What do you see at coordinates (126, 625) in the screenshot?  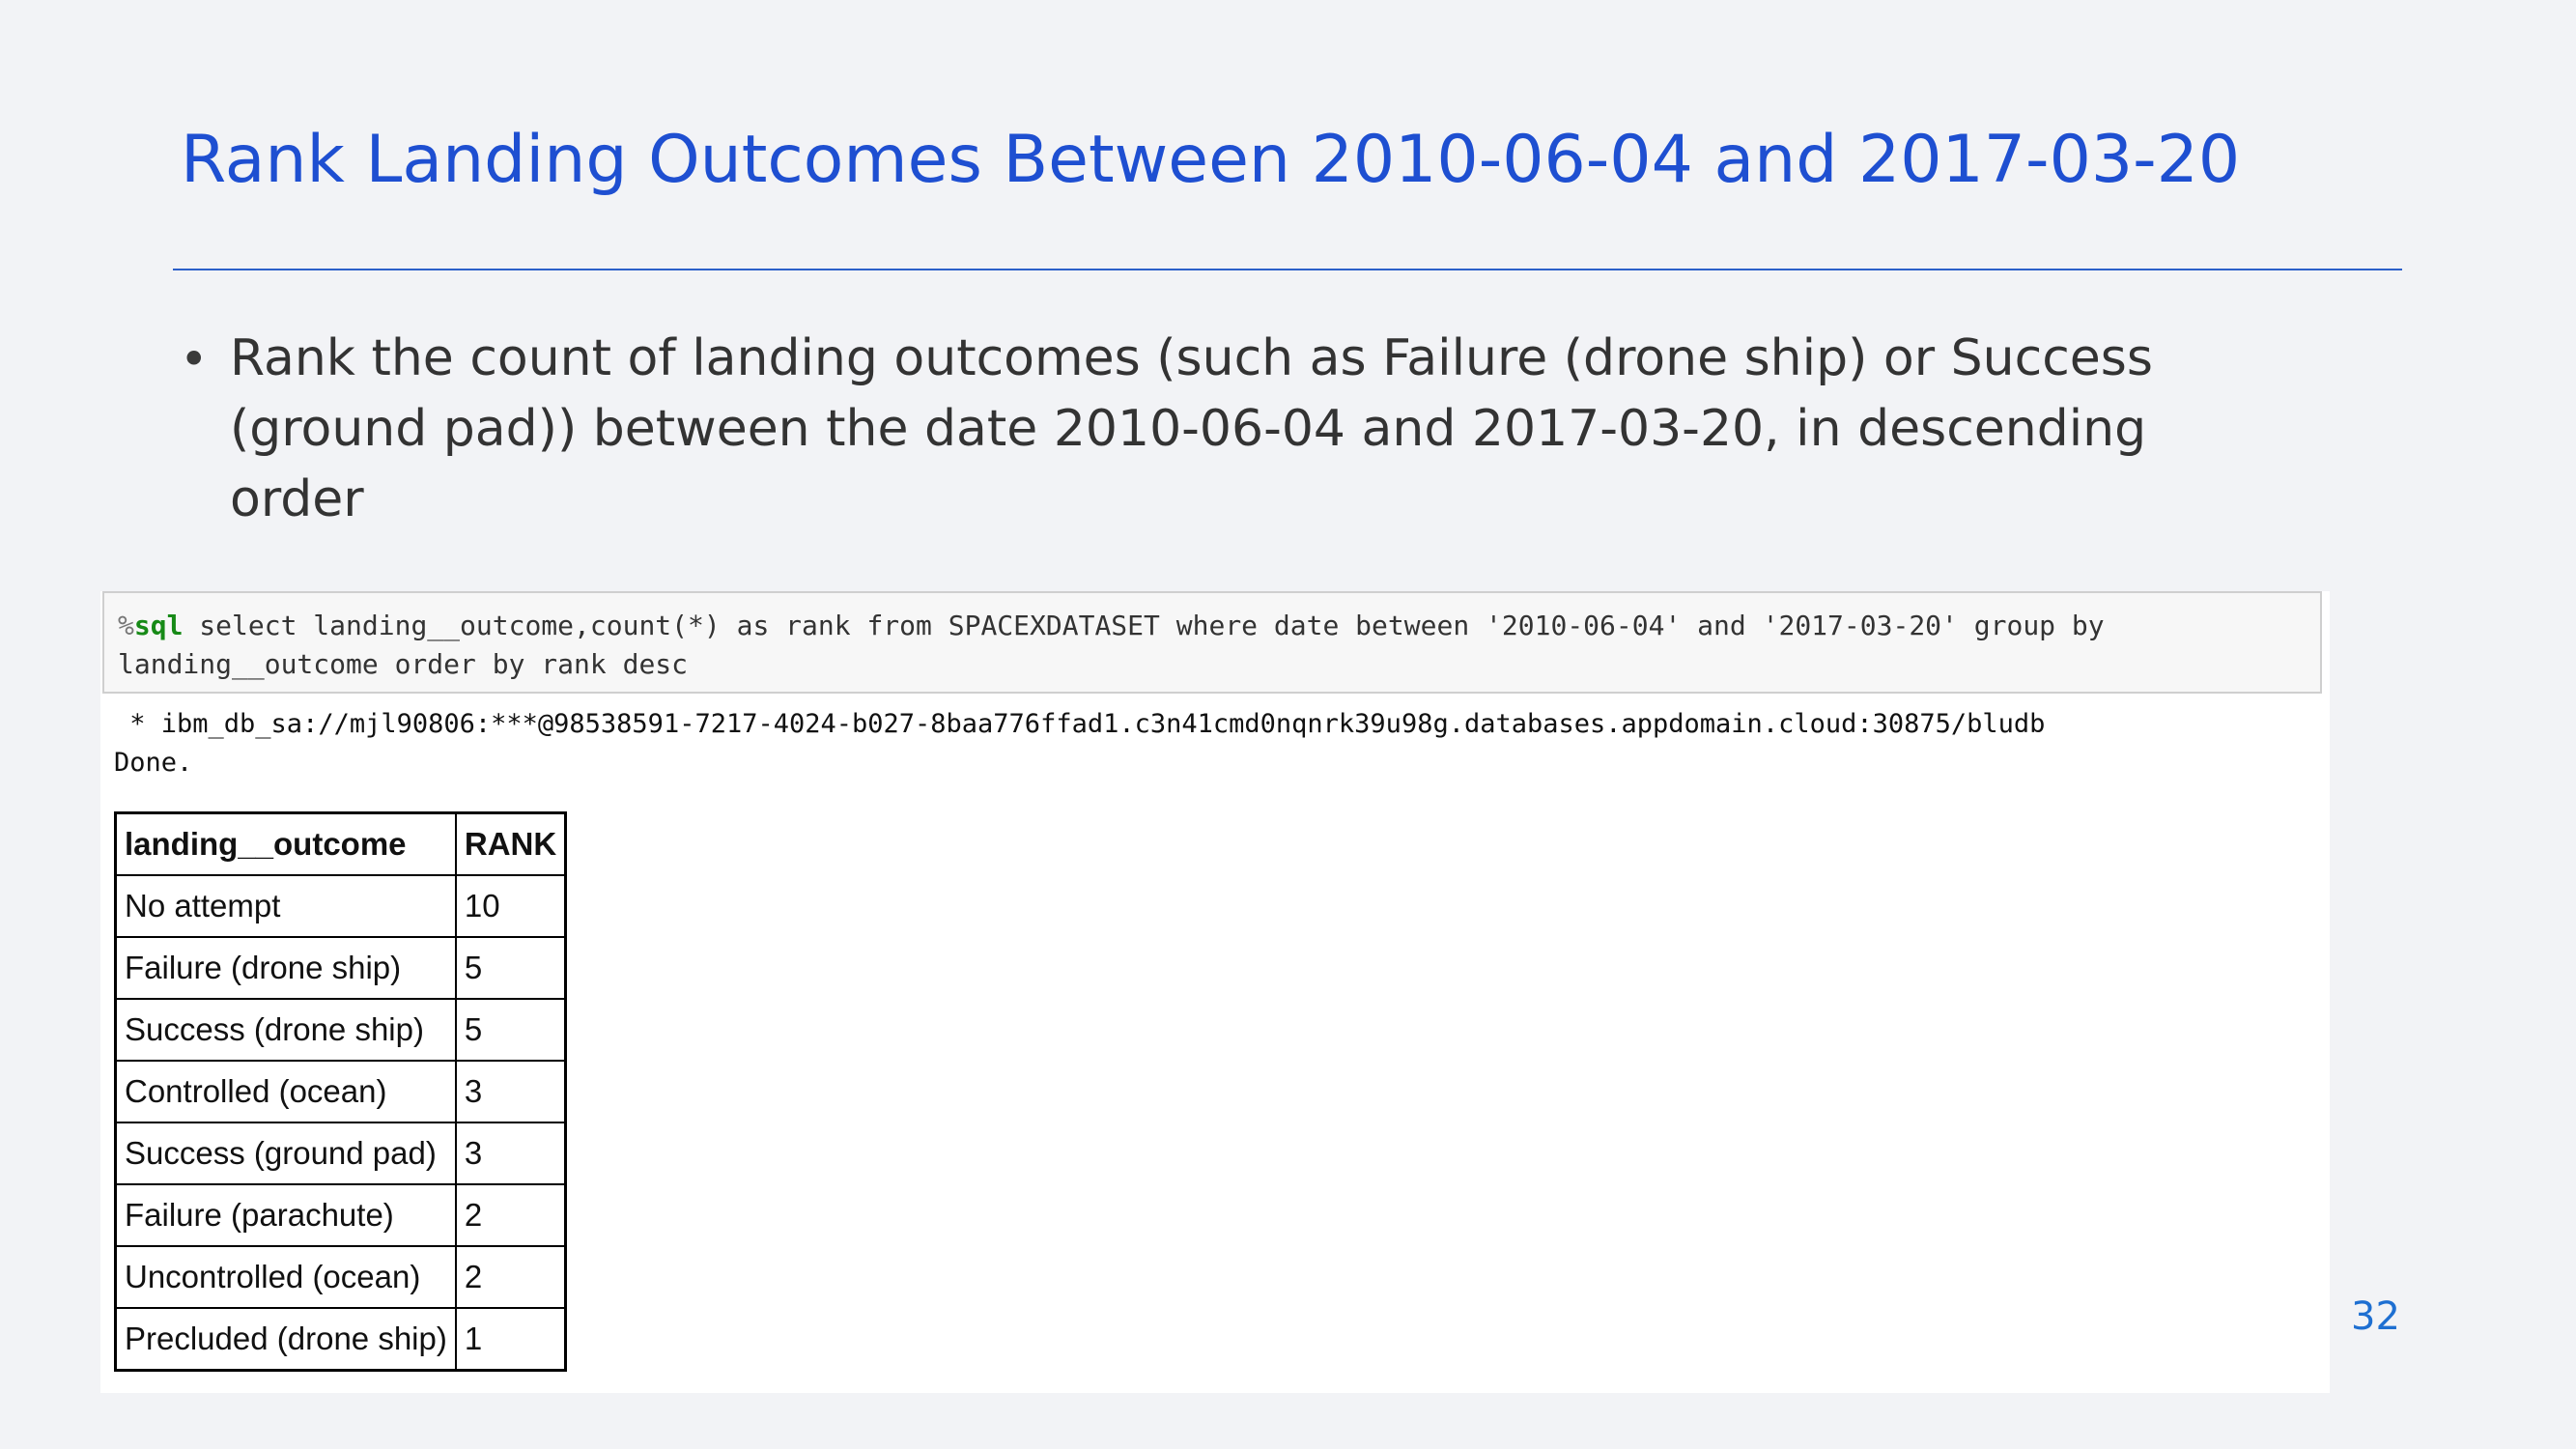 I see `sql-magic-prefix: %` at bounding box center [126, 625].